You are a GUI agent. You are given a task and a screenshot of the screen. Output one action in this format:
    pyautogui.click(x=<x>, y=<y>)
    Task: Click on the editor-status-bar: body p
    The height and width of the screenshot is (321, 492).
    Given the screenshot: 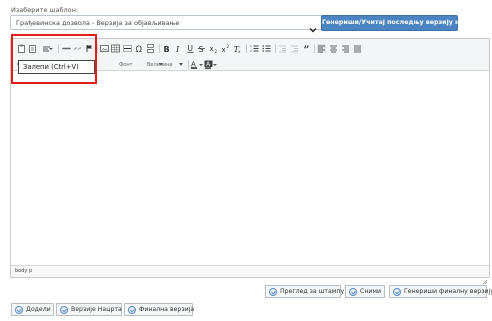 What is the action you would take?
    pyautogui.click(x=250, y=275)
    